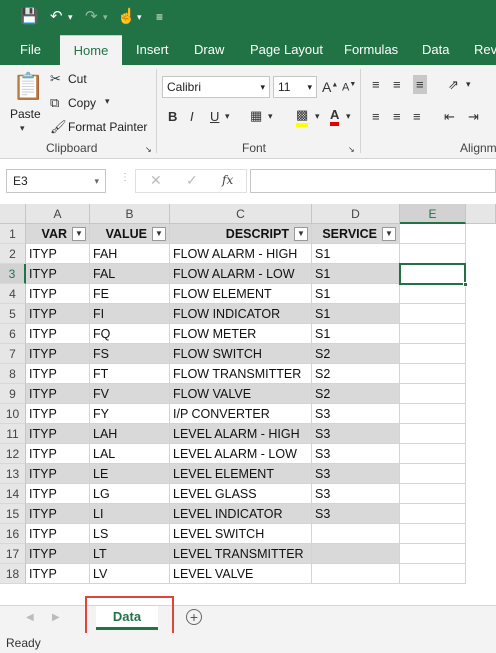 Image resolution: width=496 pixels, height=653 pixels. Describe the element at coordinates (356, 214) in the screenshot. I see `column-header-d: D` at that location.